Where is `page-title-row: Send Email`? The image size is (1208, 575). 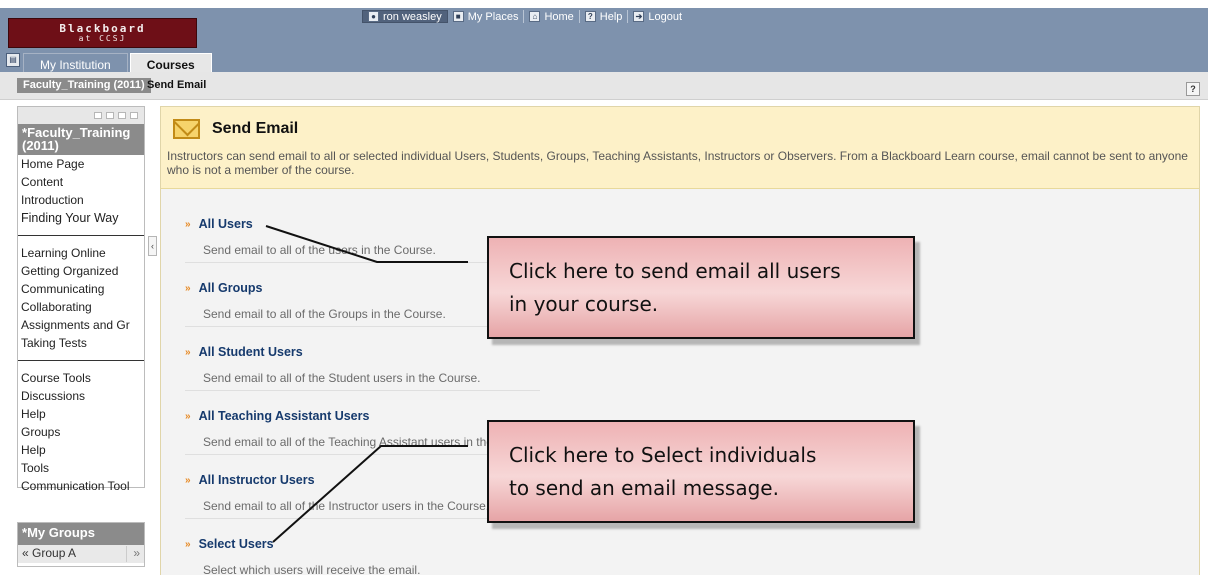 page-title-row: Send Email is located at coordinates (680, 129).